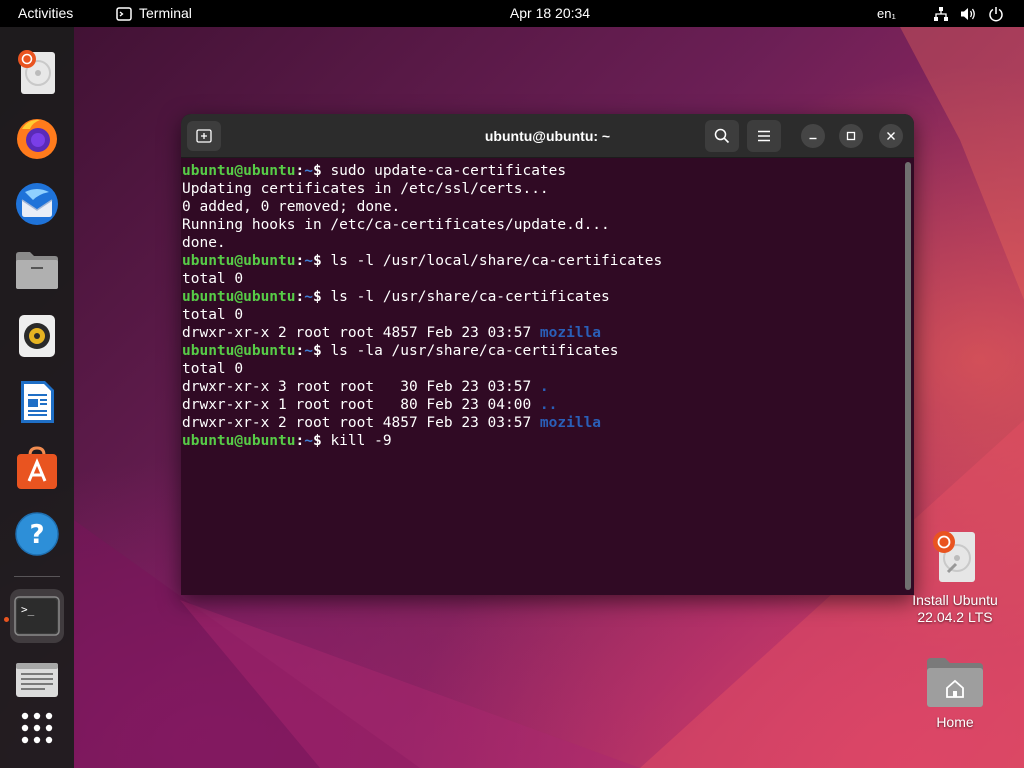 The height and width of the screenshot is (768, 1024). I want to click on dock-thunderbird, so click(37, 204).